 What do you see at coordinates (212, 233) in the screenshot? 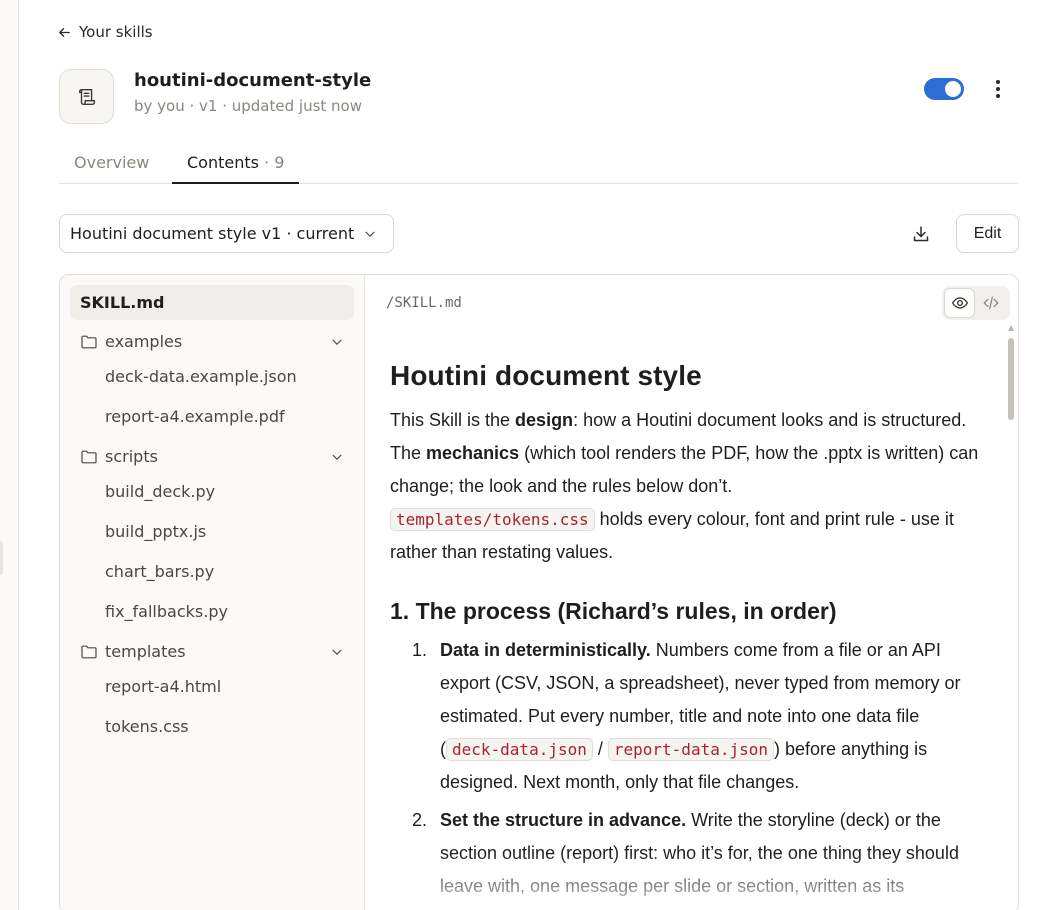
I see `version-select-value: Houtini document style v1 · current` at bounding box center [212, 233].